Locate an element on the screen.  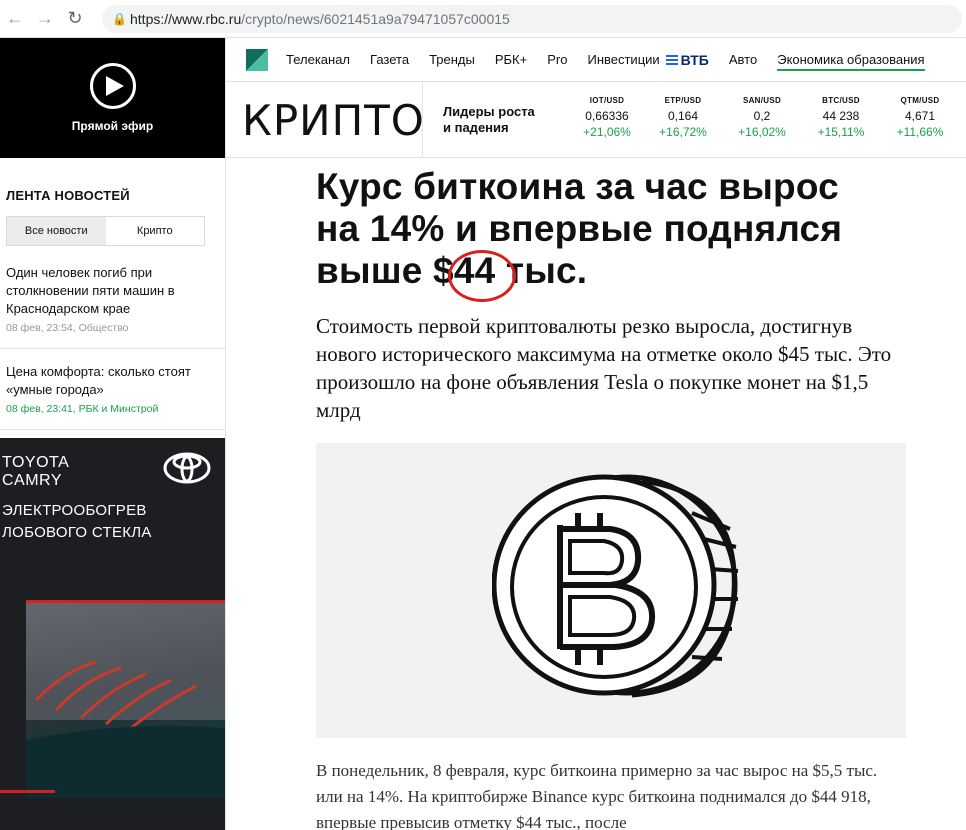
nav-item-tv: Телеканал is located at coordinates (318, 59).